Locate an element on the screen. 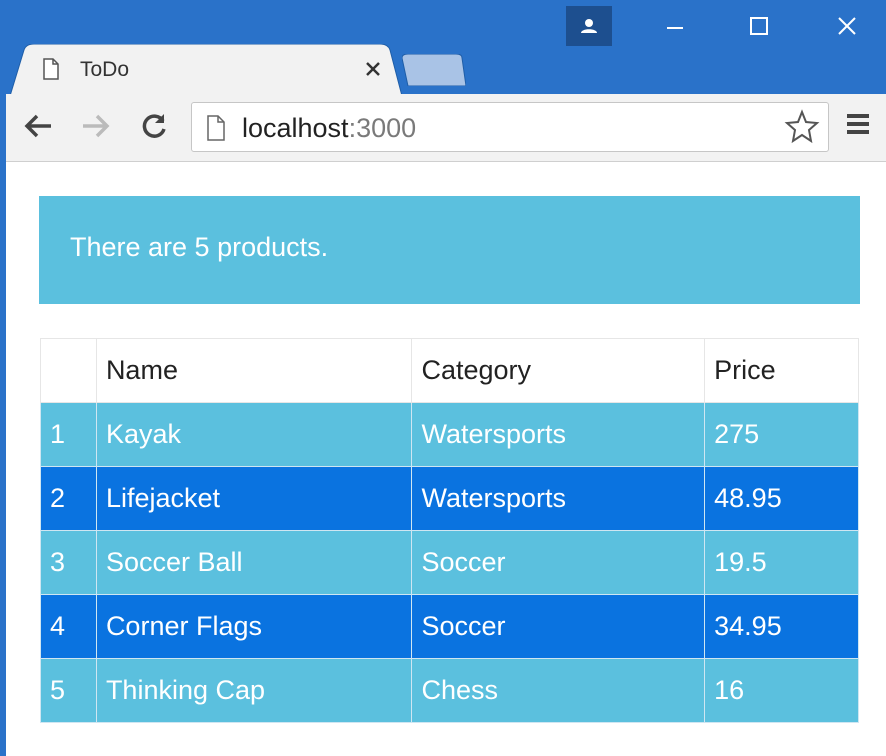 The image size is (886, 756). url-text: localhost:3000 is located at coordinates (329, 128).